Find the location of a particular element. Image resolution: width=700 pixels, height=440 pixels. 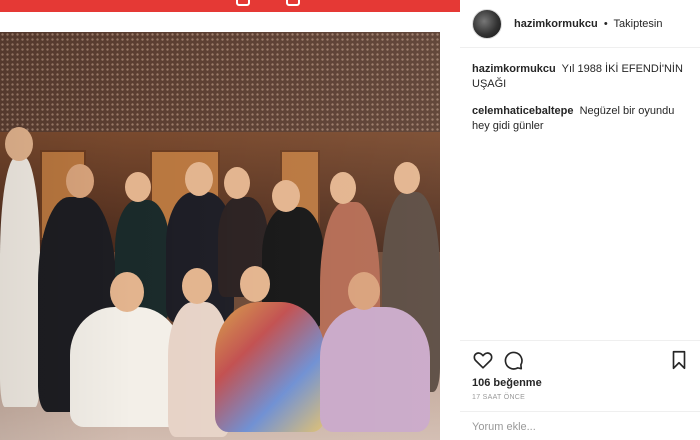

caption-username: hazimkormukcu is located at coordinates (514, 69).